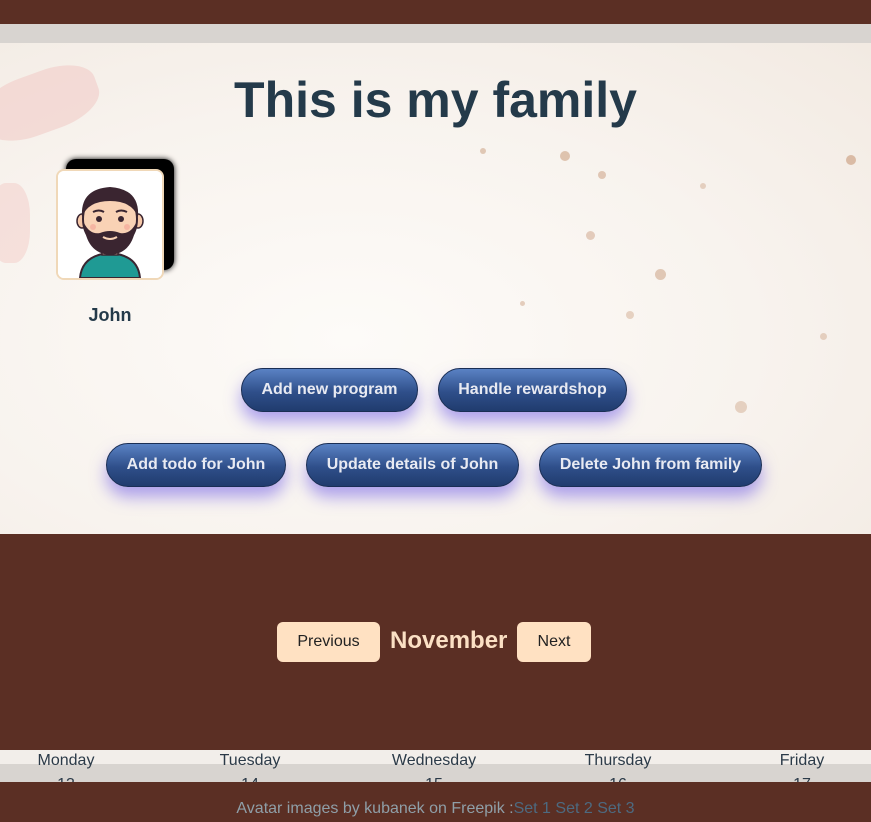 Image resolution: width=871 pixels, height=822 pixels. I want to click on day-column-friday: Friday 17, so click(802, 767).